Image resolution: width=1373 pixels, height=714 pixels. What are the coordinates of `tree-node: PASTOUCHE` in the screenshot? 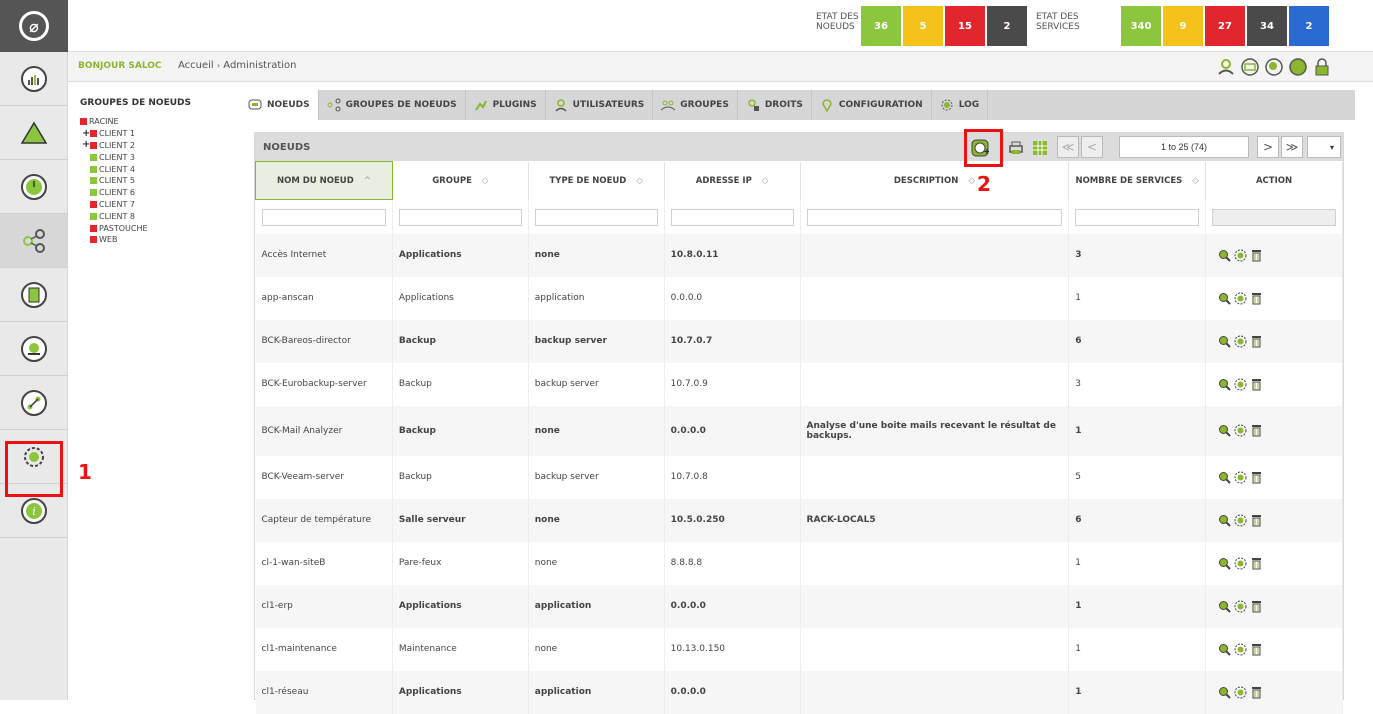 It's located at (155, 228).